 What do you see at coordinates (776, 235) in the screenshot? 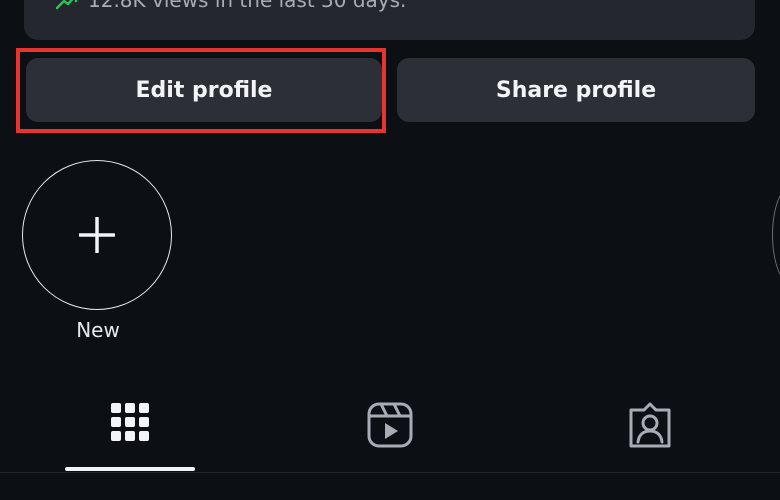
I see `story-highlight-circle-partial` at bounding box center [776, 235].